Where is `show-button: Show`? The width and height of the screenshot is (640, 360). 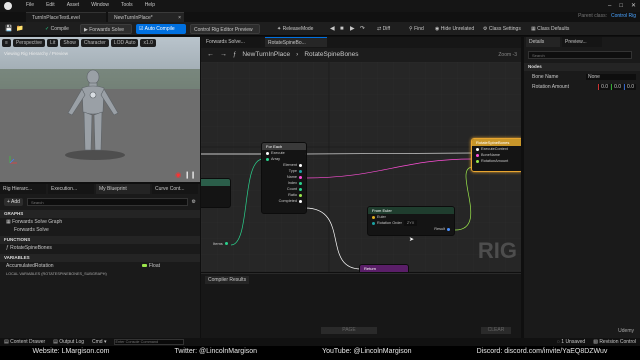 show-button: Show is located at coordinates (69, 43).